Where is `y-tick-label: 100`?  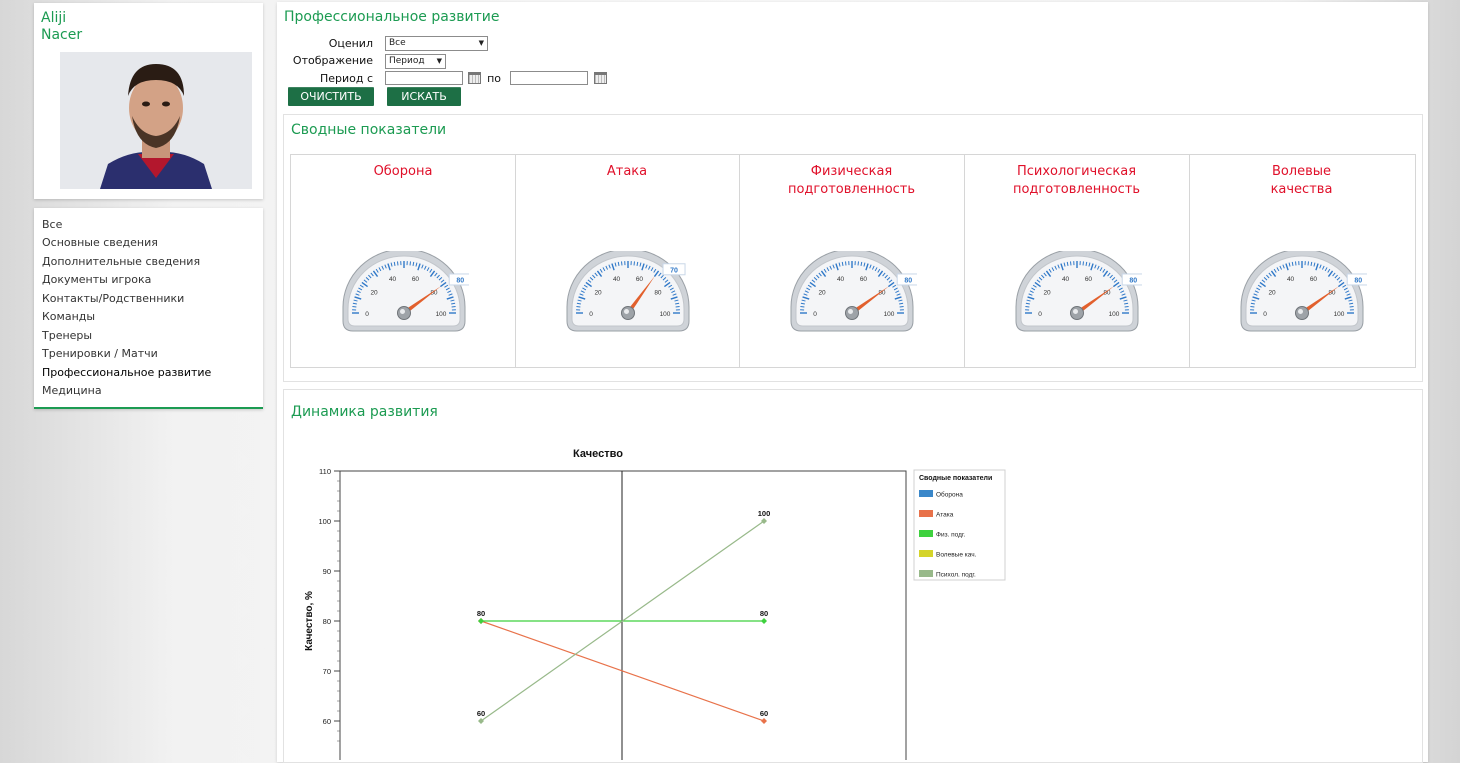 y-tick-label: 100 is located at coordinates (324, 521).